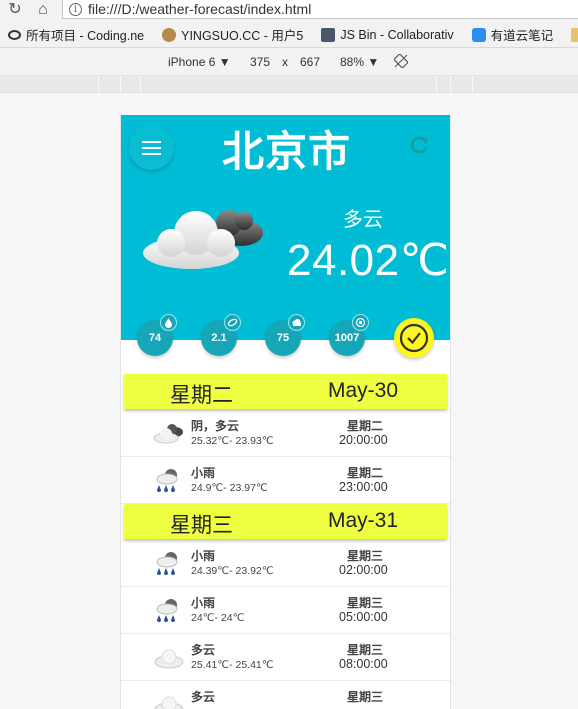 The height and width of the screenshot is (709, 578). I want to click on cloudiness-stat: 75, so click(285, 335).